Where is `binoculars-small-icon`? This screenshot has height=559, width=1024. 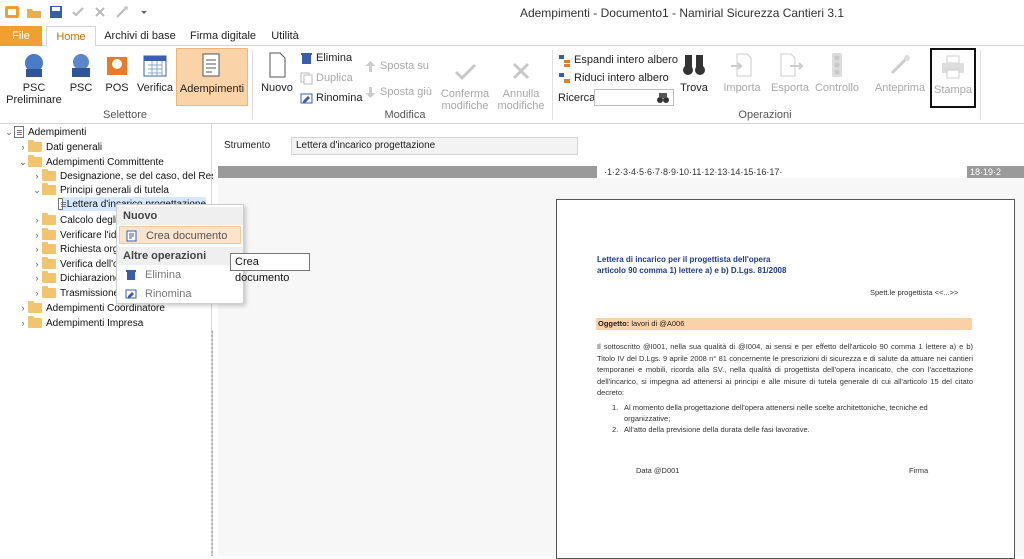
binoculars-small-icon is located at coordinates (663, 98).